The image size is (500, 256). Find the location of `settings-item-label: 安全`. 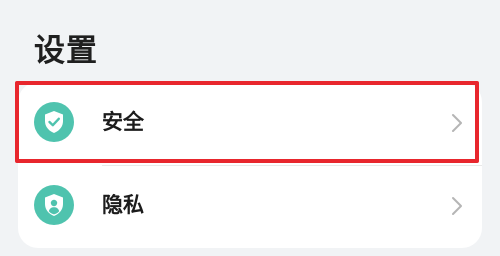

settings-item-label: 安全 is located at coordinates (123, 122).